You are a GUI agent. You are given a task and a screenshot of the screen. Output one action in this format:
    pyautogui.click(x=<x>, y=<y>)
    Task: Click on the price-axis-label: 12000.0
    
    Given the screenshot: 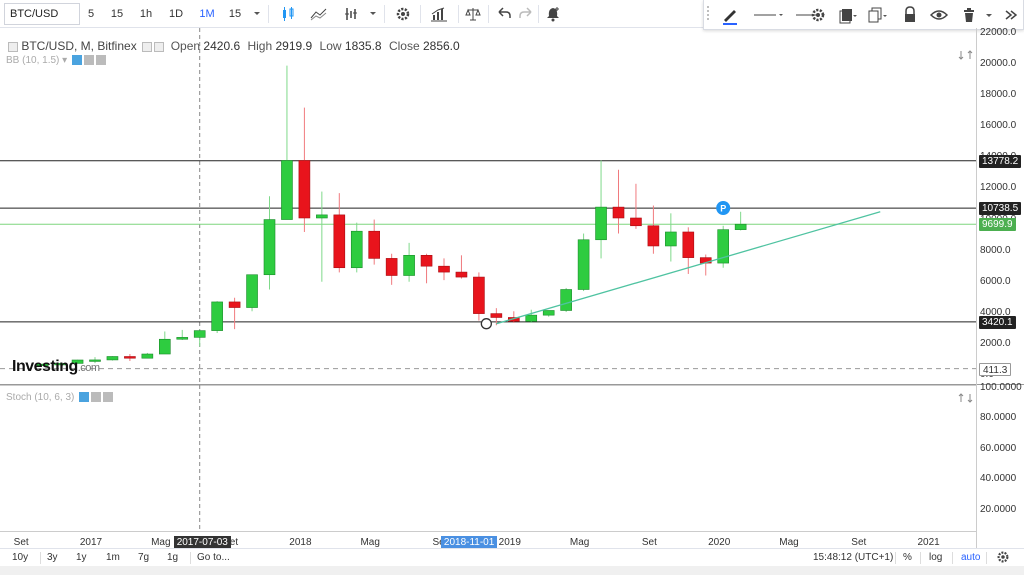 What is the action you would take?
    pyautogui.click(x=998, y=188)
    